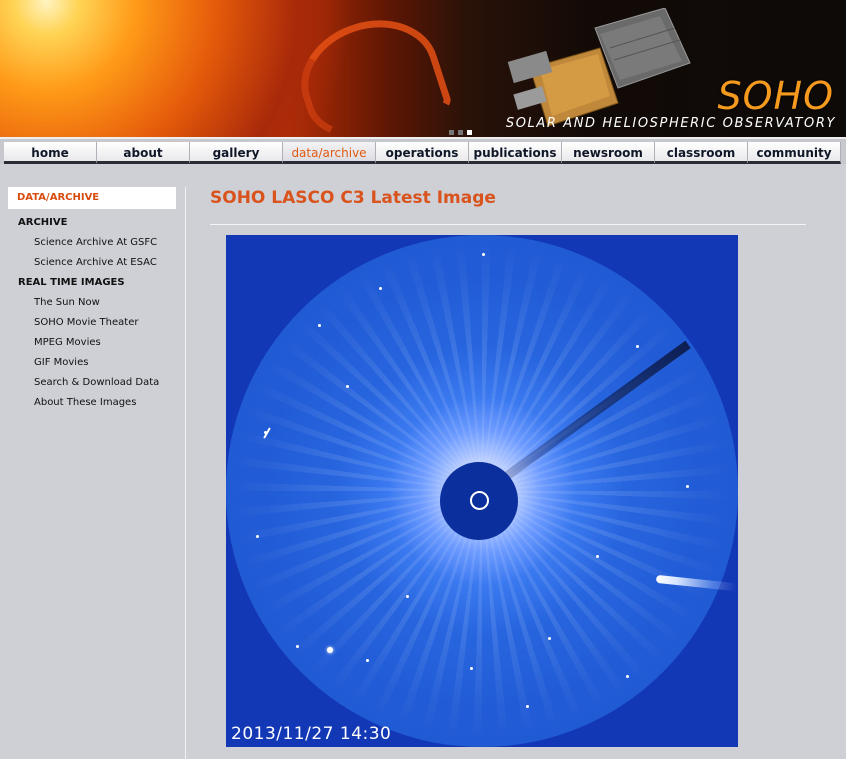 Image resolution: width=846 pixels, height=759 pixels. I want to click on soho-logo: SOHO, so click(775, 96).